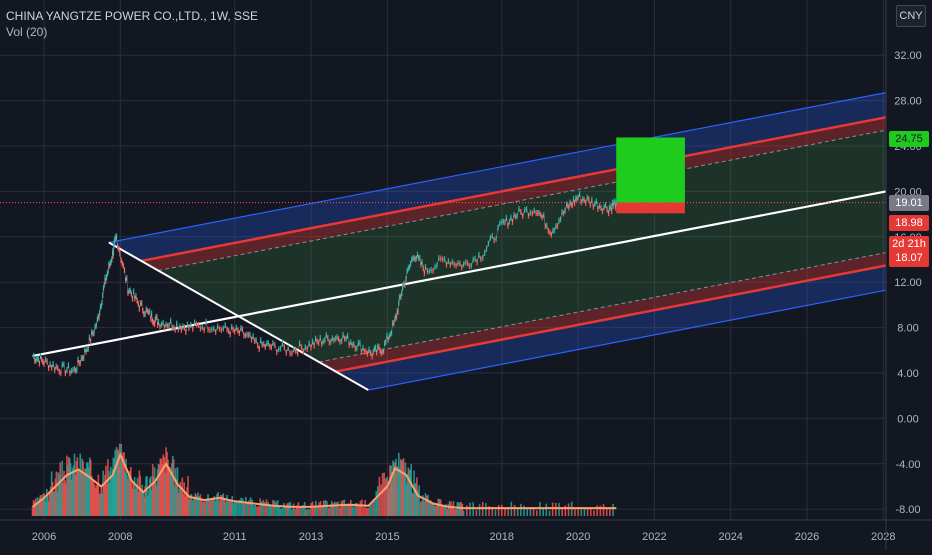 This screenshot has height=555, width=932. What do you see at coordinates (44, 537) in the screenshot?
I see `x-tick-label: 2006` at bounding box center [44, 537].